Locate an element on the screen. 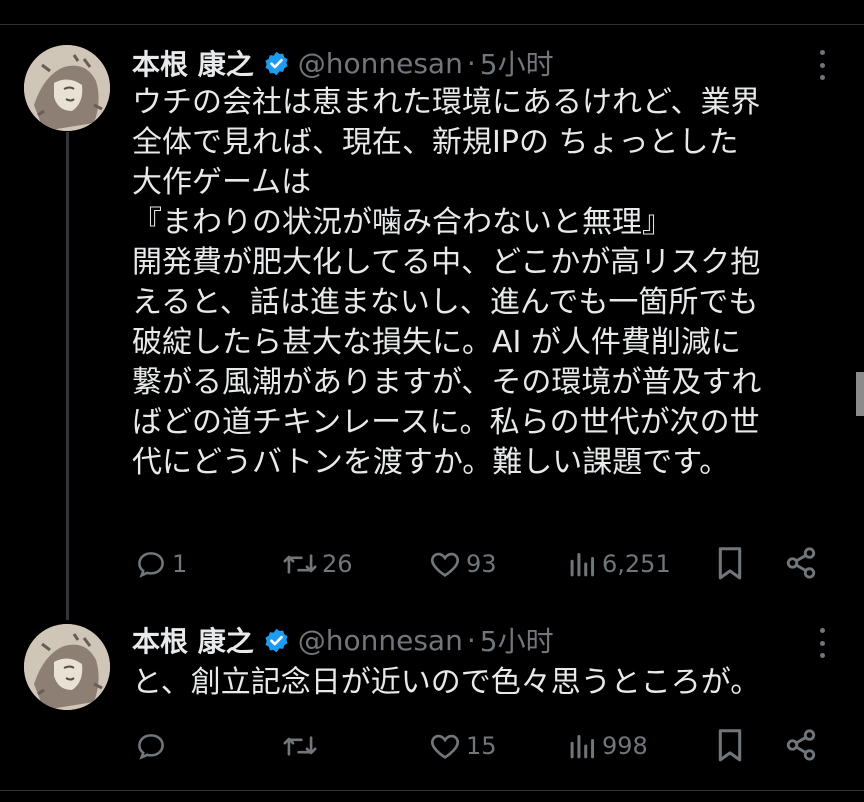 Image resolution: width=864 pixels, height=802 pixels. view-count: 6,251 is located at coordinates (636, 564).